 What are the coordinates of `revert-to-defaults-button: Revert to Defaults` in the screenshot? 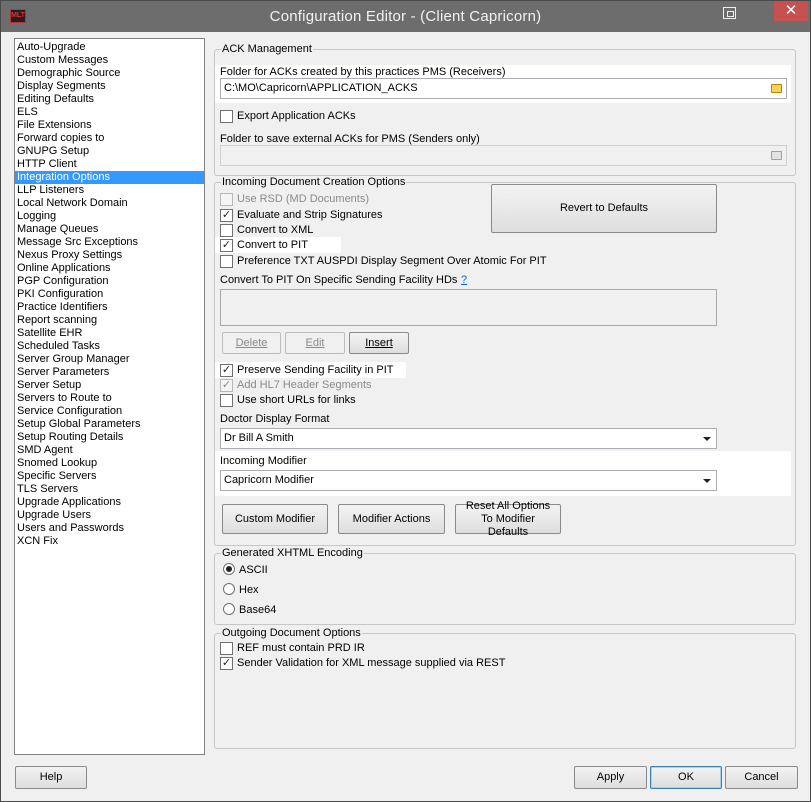 It's located at (604, 208).